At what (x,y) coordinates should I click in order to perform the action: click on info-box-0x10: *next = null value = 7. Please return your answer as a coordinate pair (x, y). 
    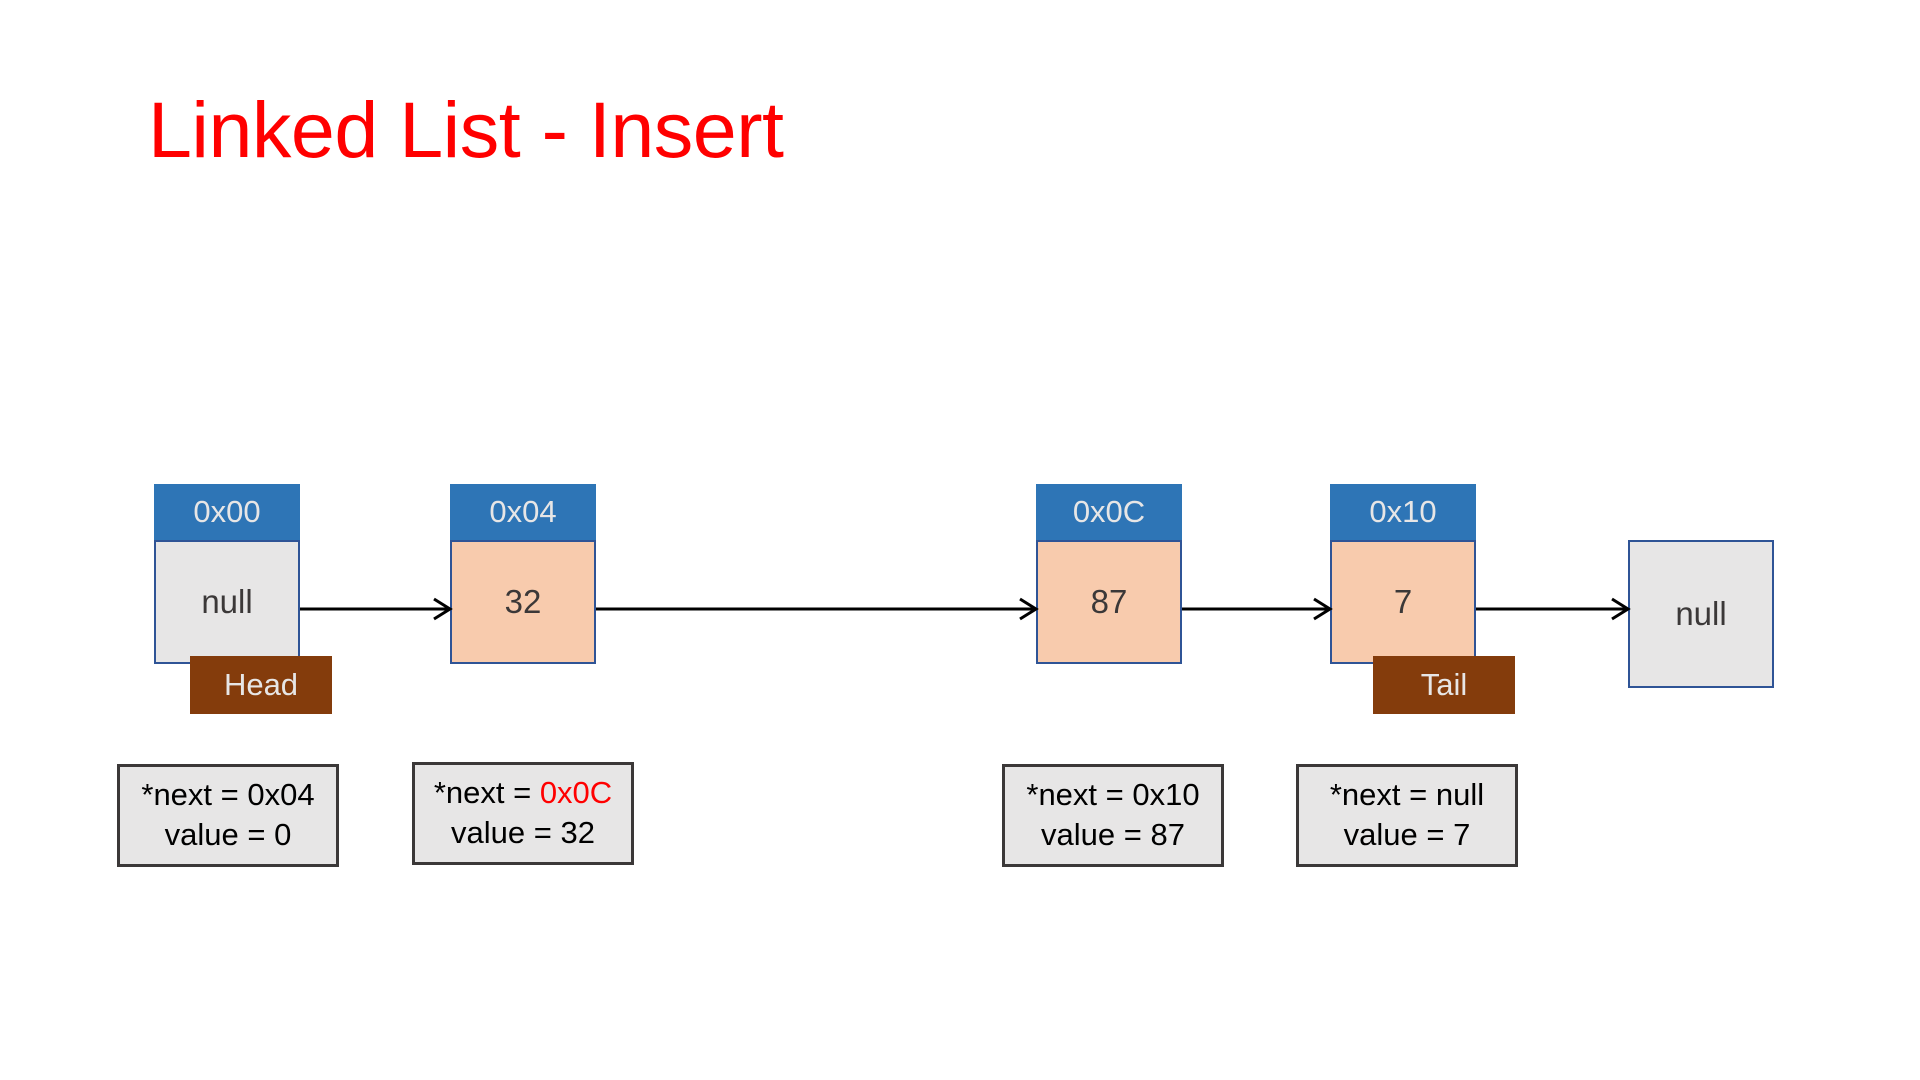
    Looking at the image, I should click on (1407, 816).